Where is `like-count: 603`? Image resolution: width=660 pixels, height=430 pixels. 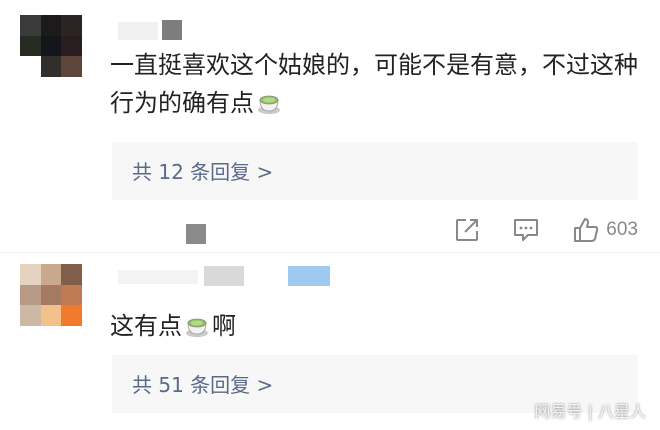 like-count: 603 is located at coordinates (622, 229).